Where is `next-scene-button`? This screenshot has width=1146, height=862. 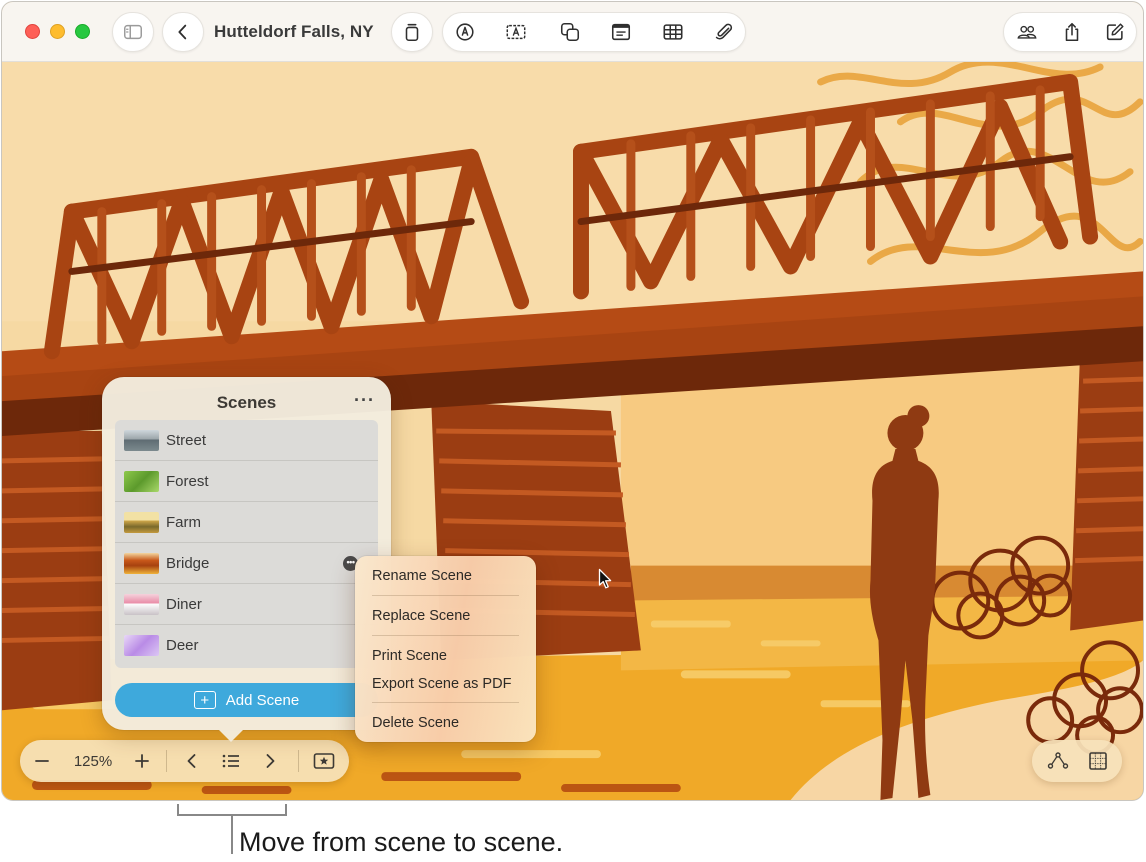 next-scene-button is located at coordinates (270, 761).